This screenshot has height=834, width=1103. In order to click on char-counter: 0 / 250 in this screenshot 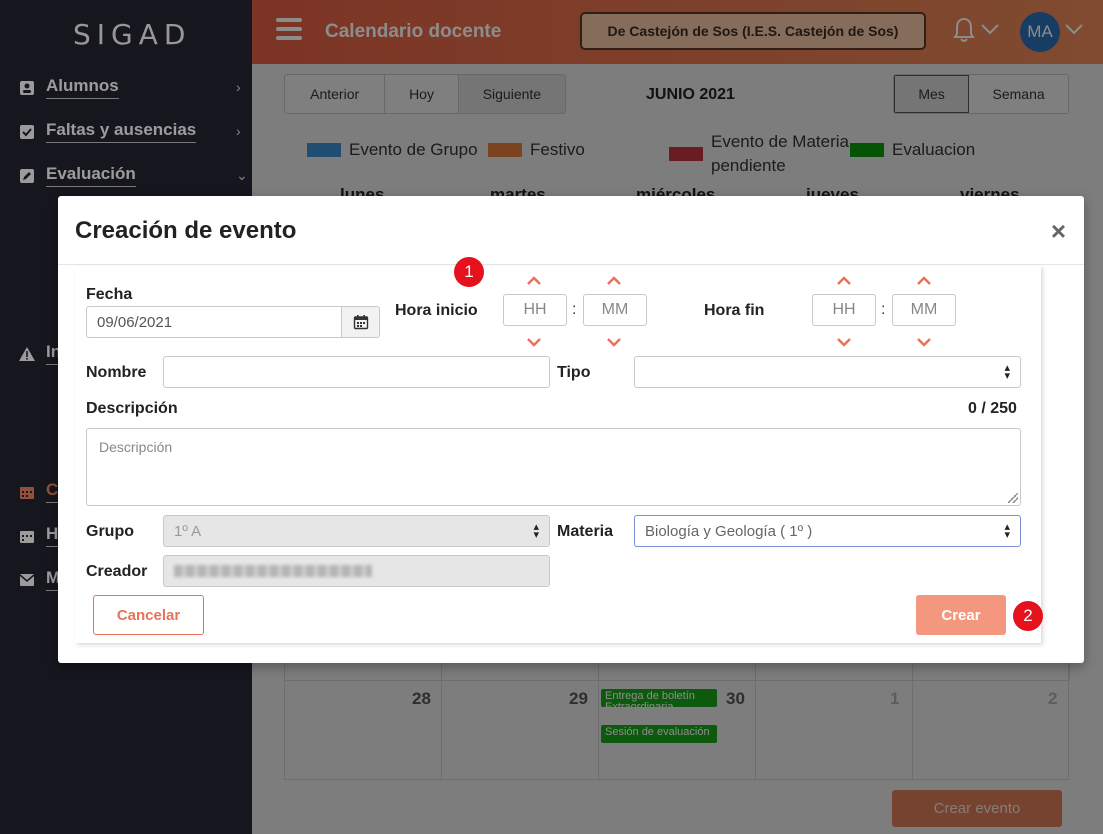, I will do `click(992, 408)`.